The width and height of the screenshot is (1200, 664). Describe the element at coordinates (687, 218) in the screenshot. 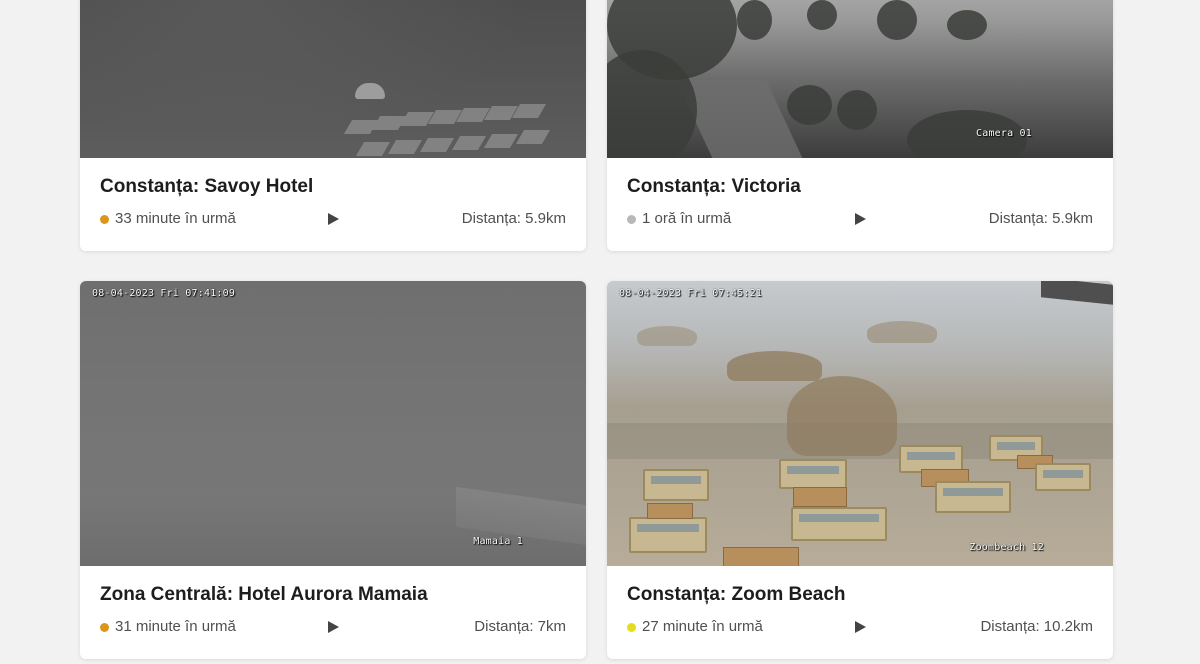

I see `time-ago: 1 oră în urmă` at that location.